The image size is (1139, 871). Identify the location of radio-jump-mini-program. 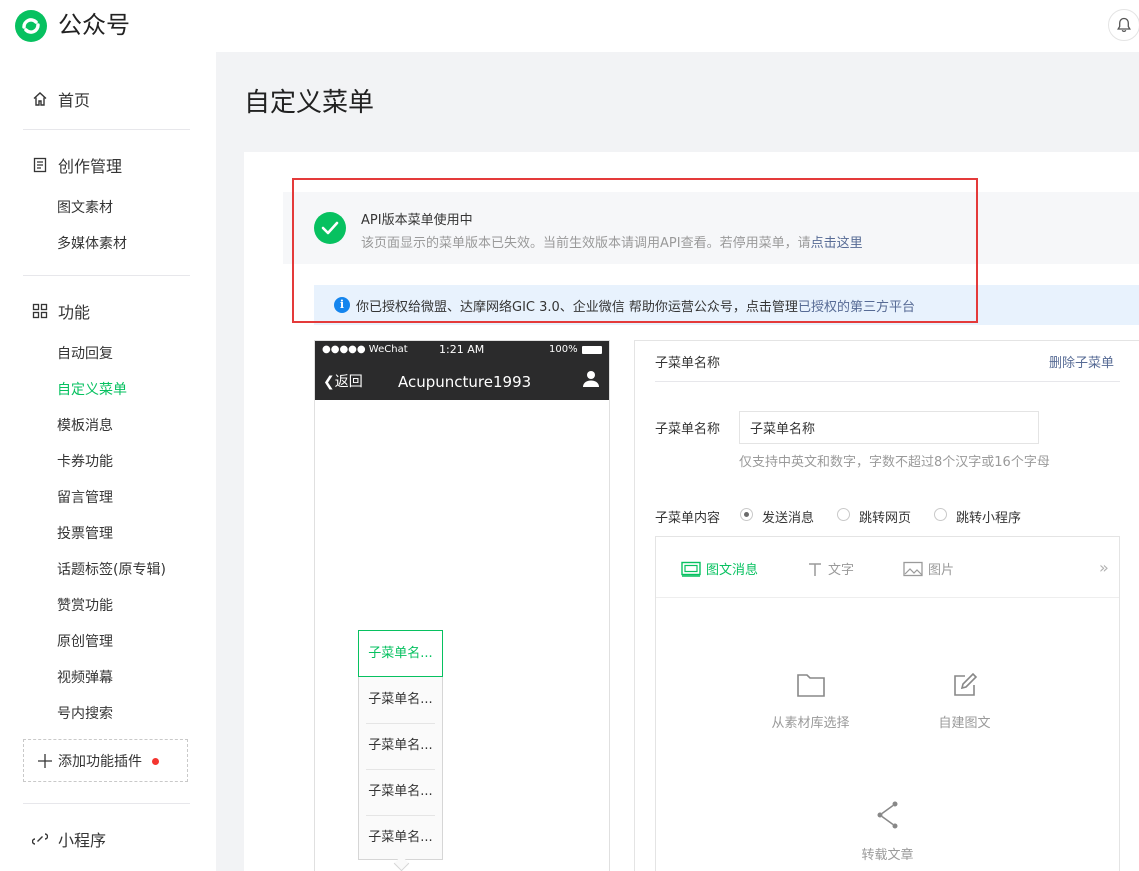
(940, 514).